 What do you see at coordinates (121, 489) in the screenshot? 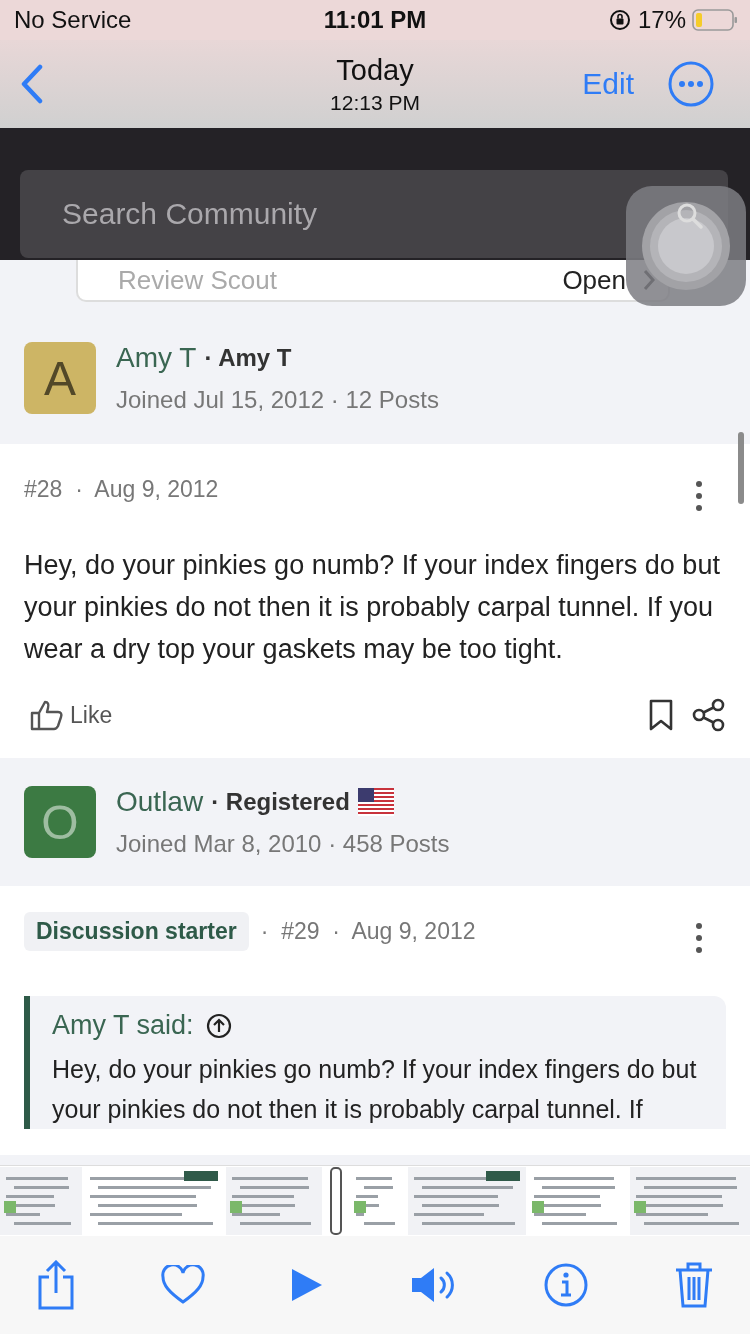
I see `post-meta: #28 · Aug 9, 2012` at bounding box center [121, 489].